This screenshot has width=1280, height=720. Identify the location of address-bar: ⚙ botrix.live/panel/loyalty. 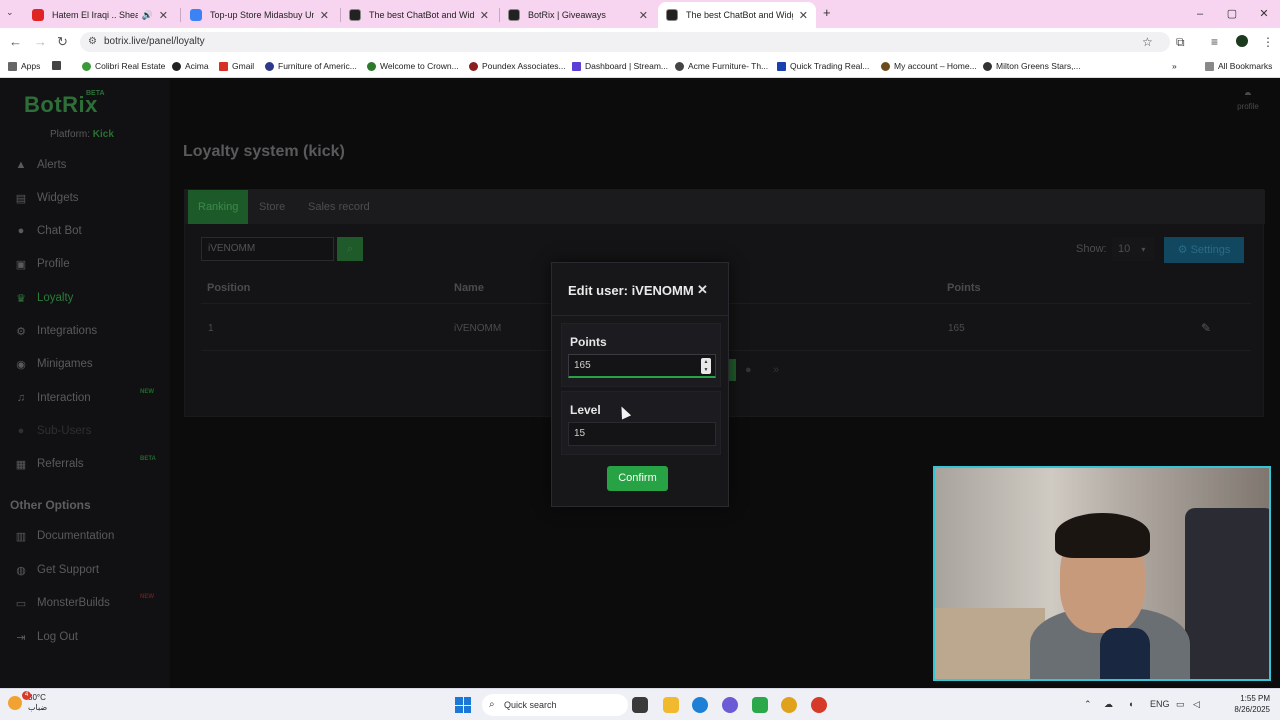
(625, 42).